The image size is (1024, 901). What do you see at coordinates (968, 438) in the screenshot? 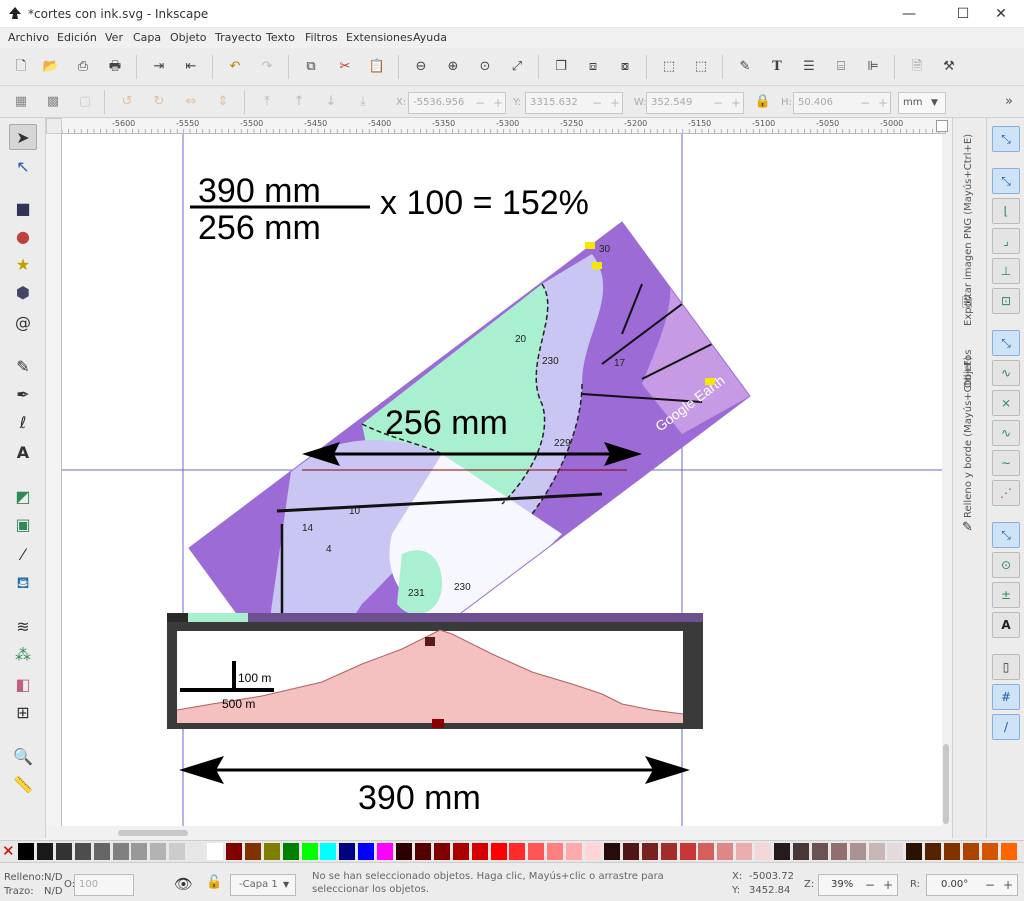
I see `tab-fill-stroke: Relleno y borde (Mayús+Ctrl+F)` at bounding box center [968, 438].